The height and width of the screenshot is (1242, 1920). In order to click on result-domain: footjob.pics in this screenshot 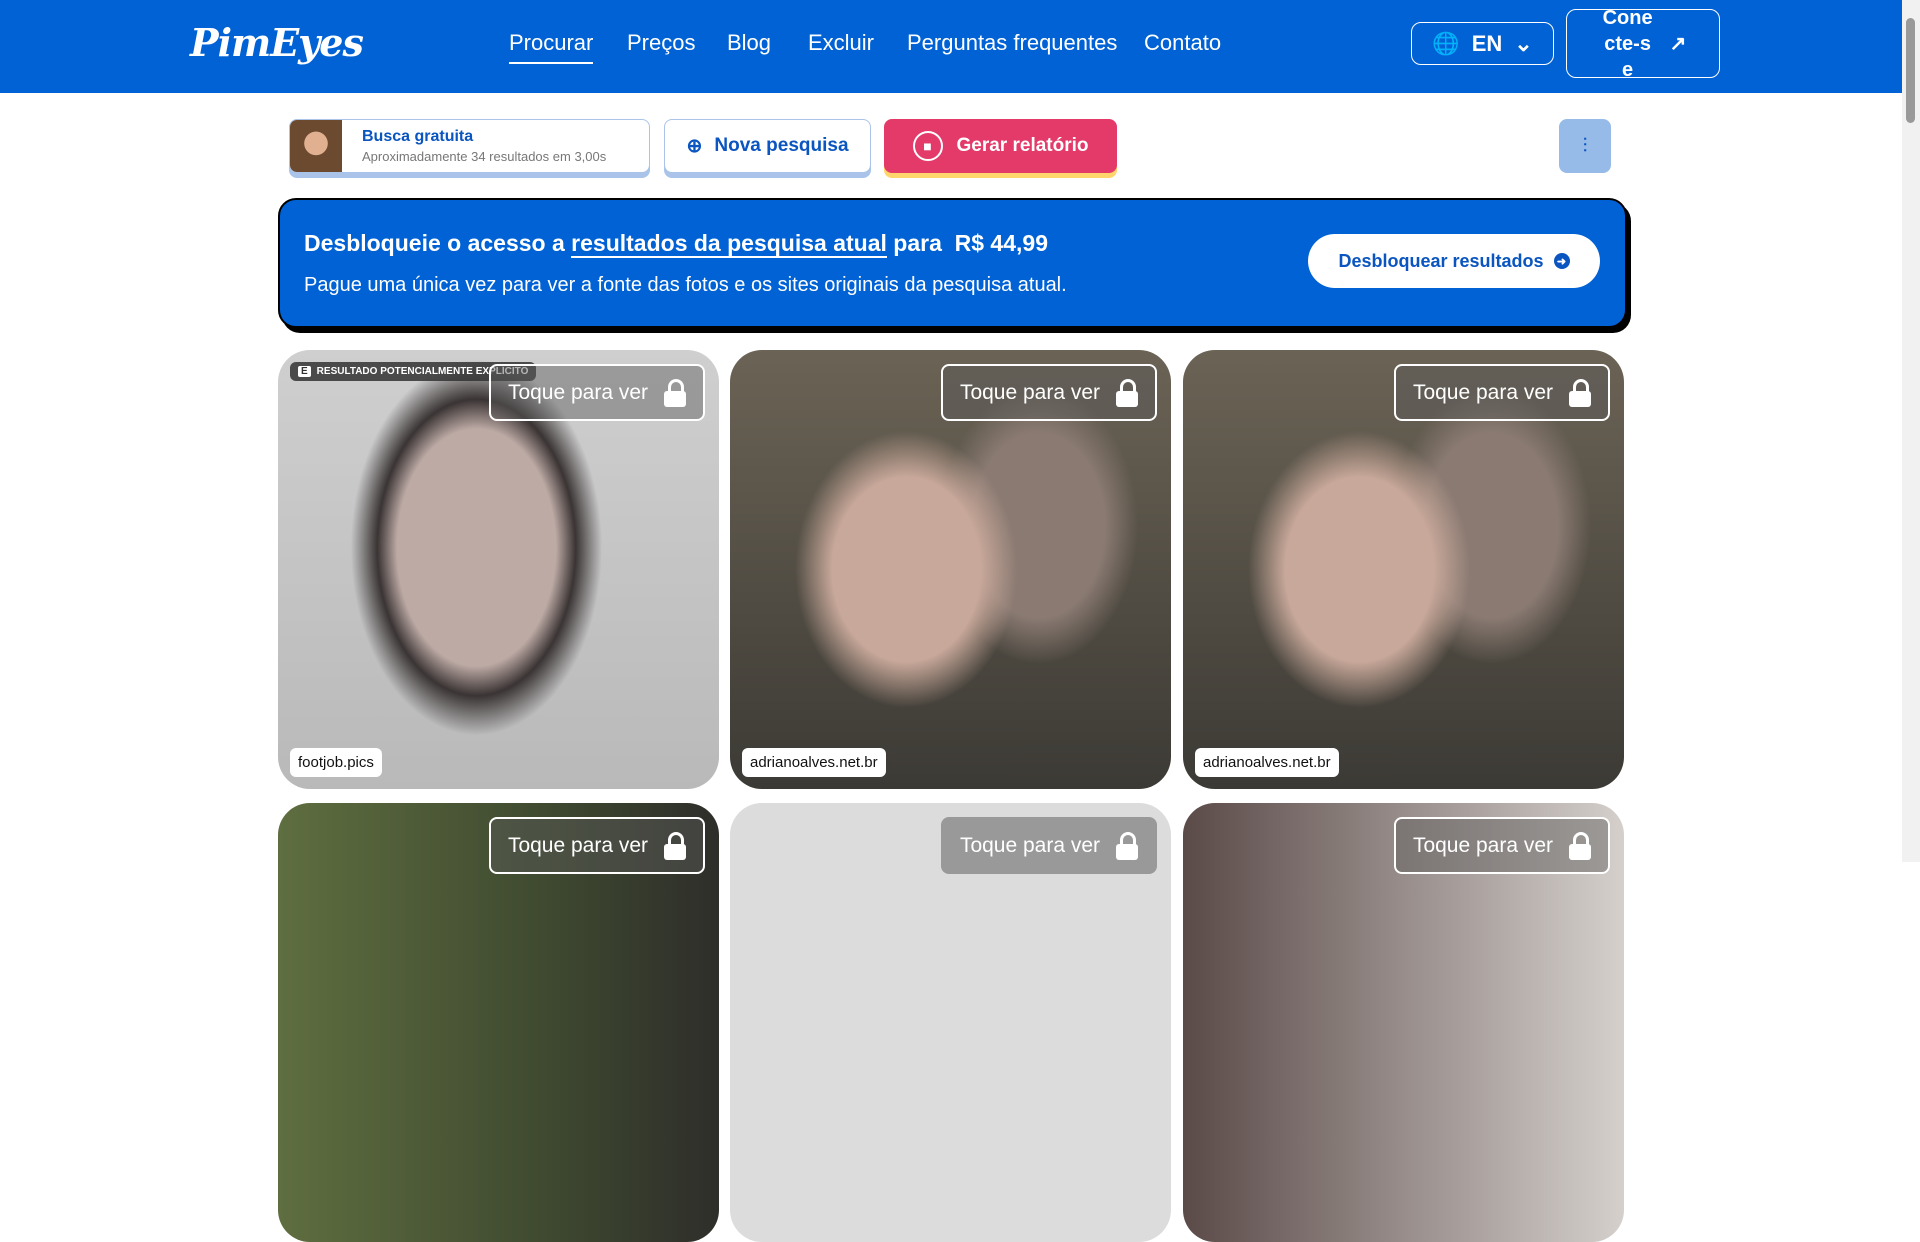, I will do `click(336, 762)`.